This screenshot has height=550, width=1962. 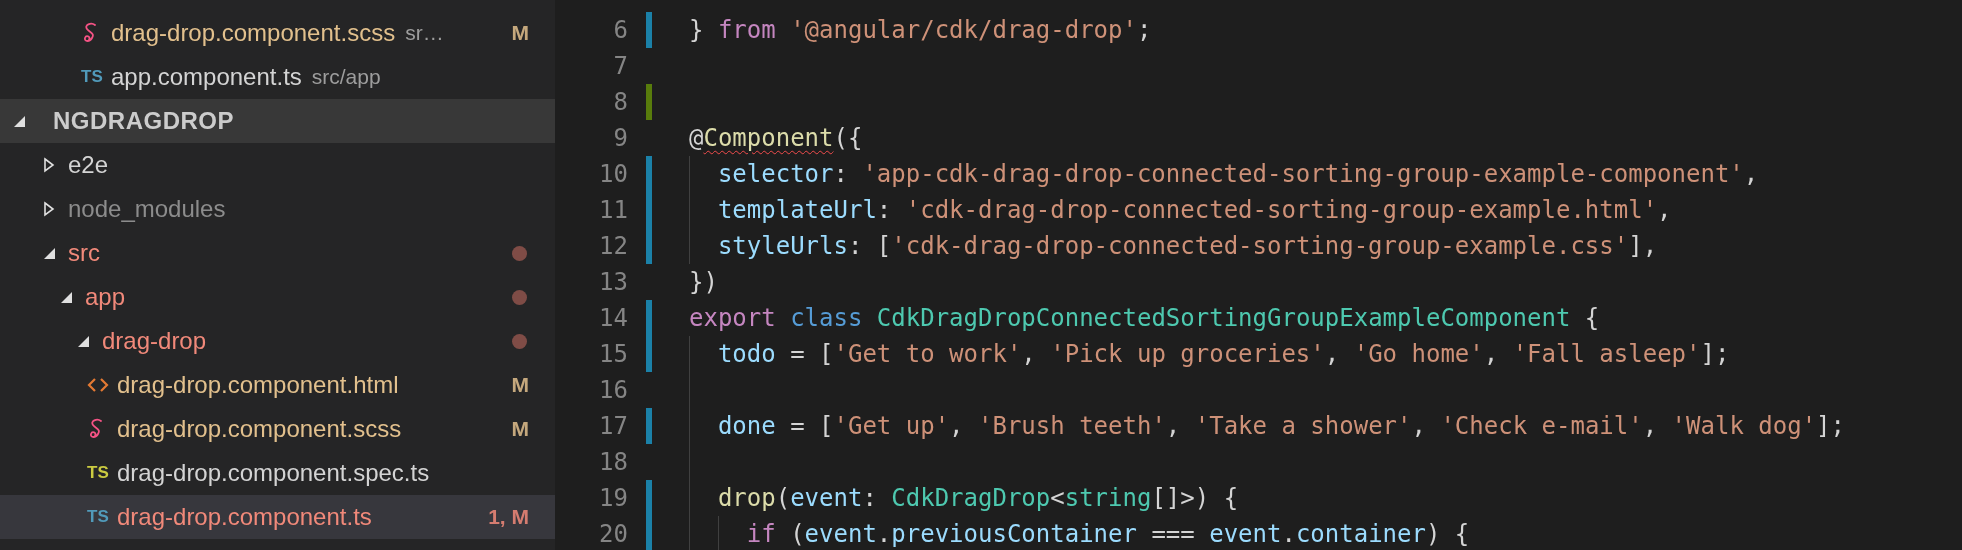 I want to click on line-number: 14, so click(x=613, y=318).